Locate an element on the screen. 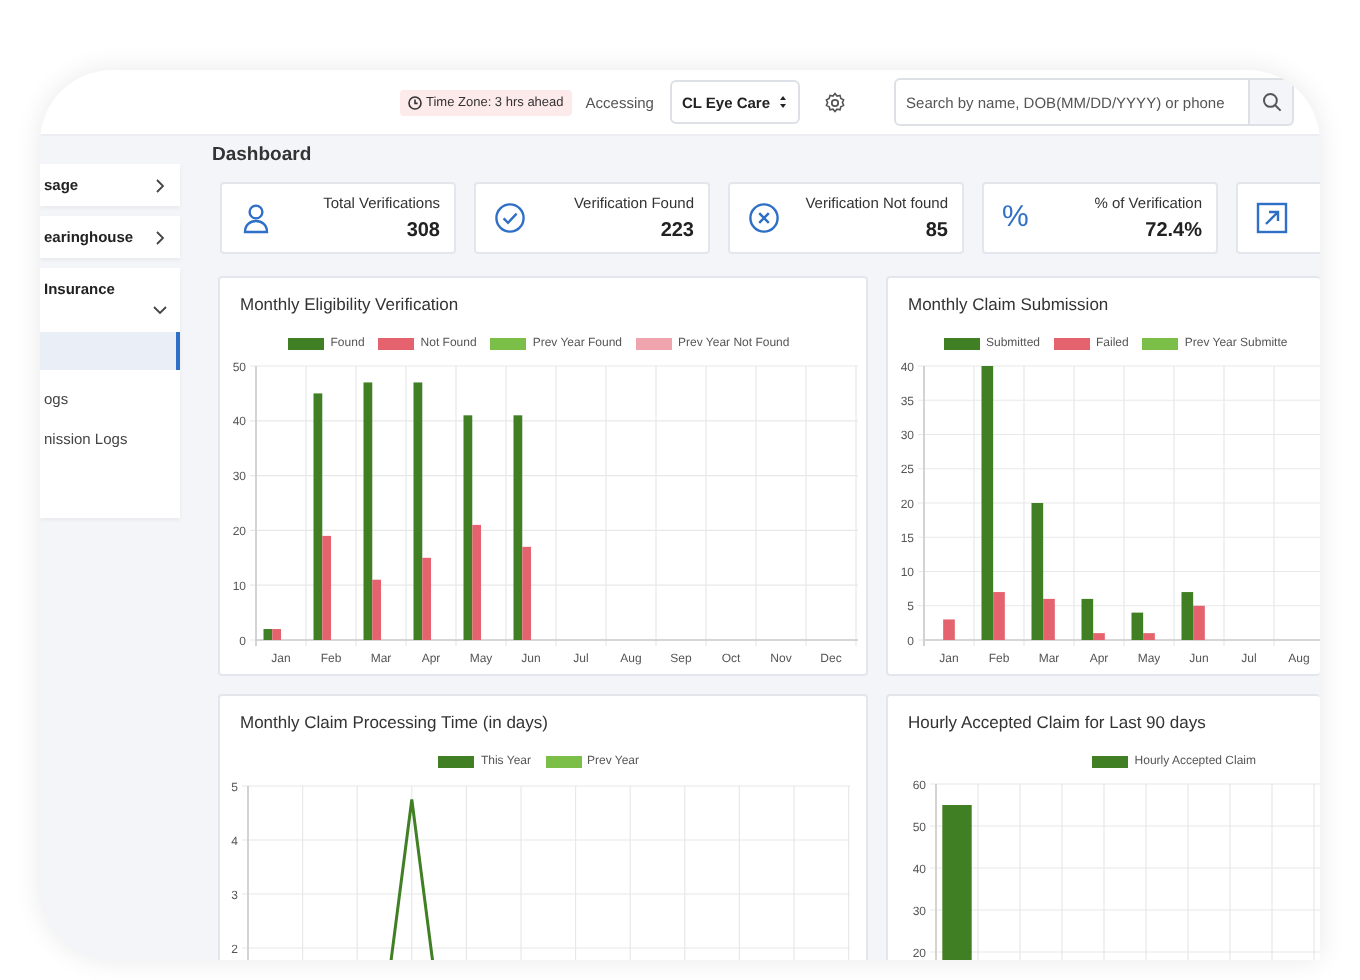 The height and width of the screenshot is (980, 1360). search-button is located at coordinates (1272, 102).